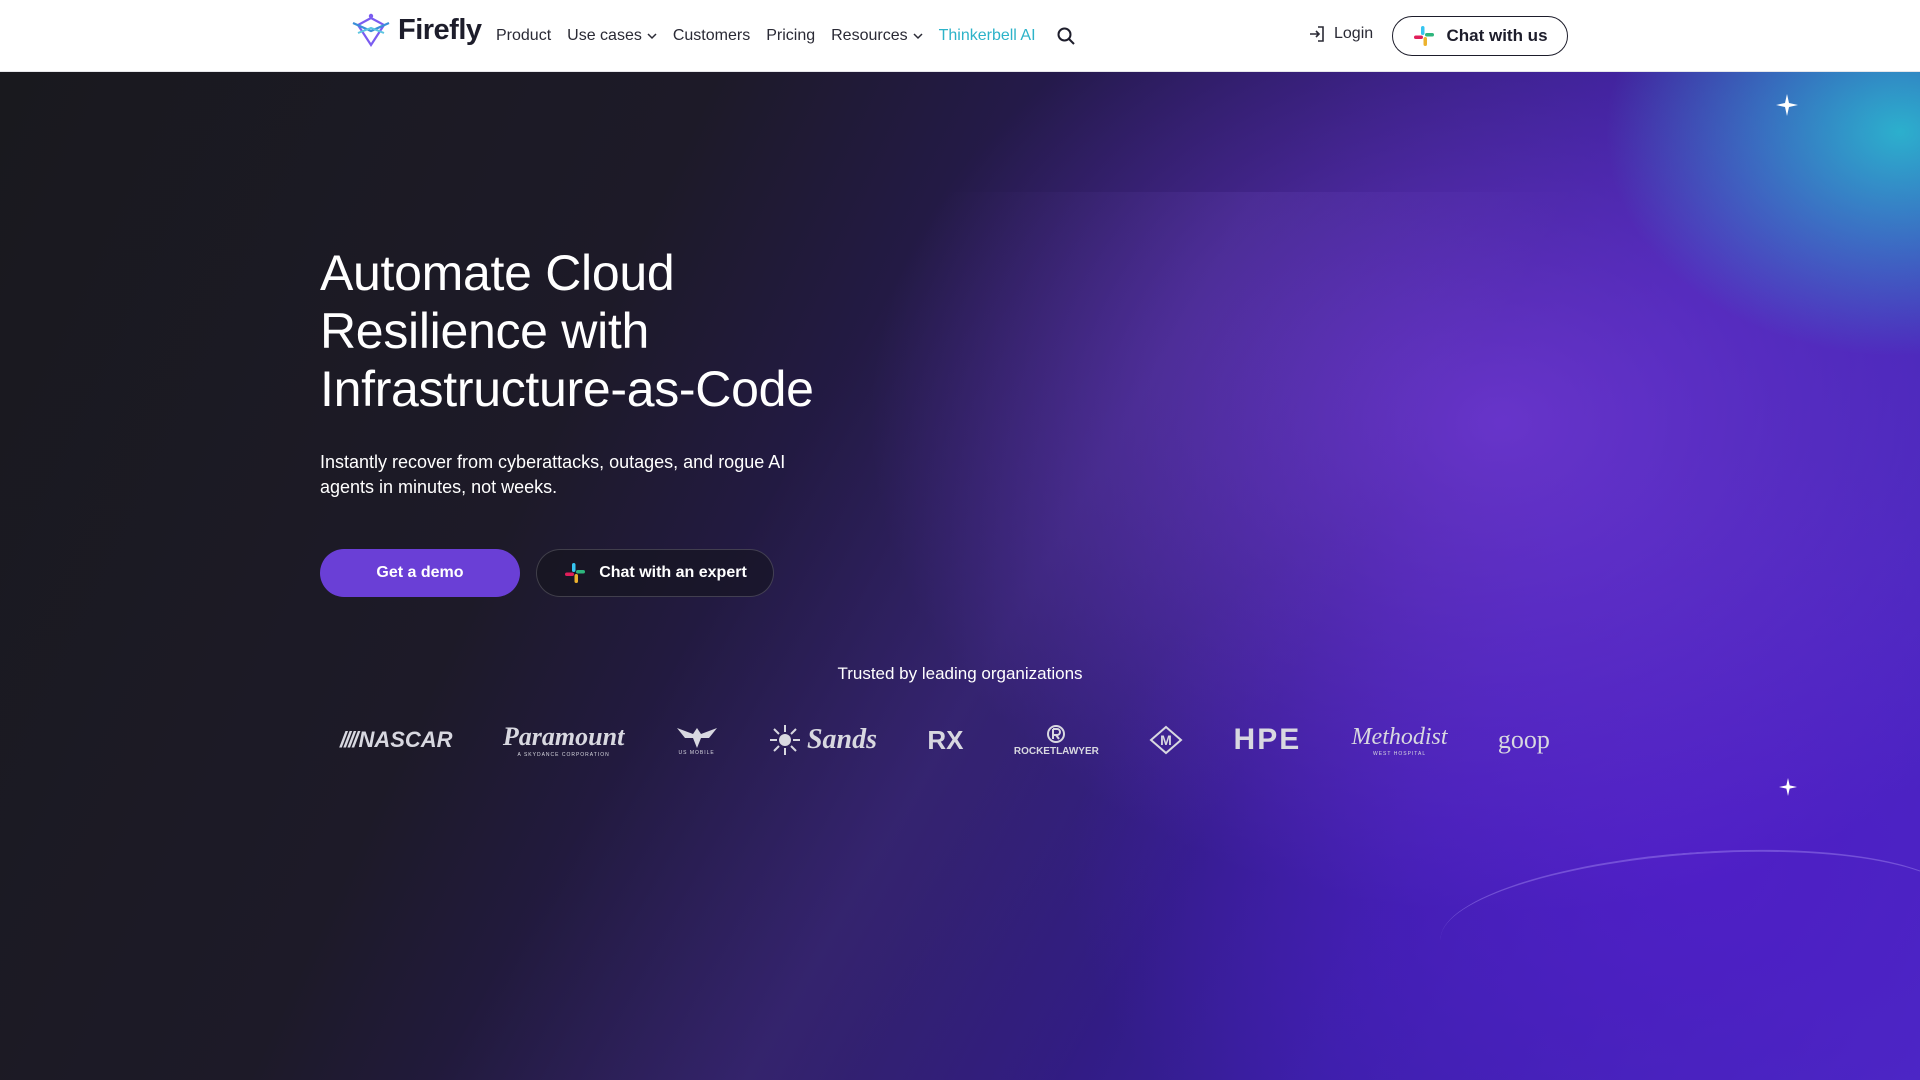 The image size is (1920, 1080). I want to click on nav-pricing-label: Pricing, so click(791, 35).